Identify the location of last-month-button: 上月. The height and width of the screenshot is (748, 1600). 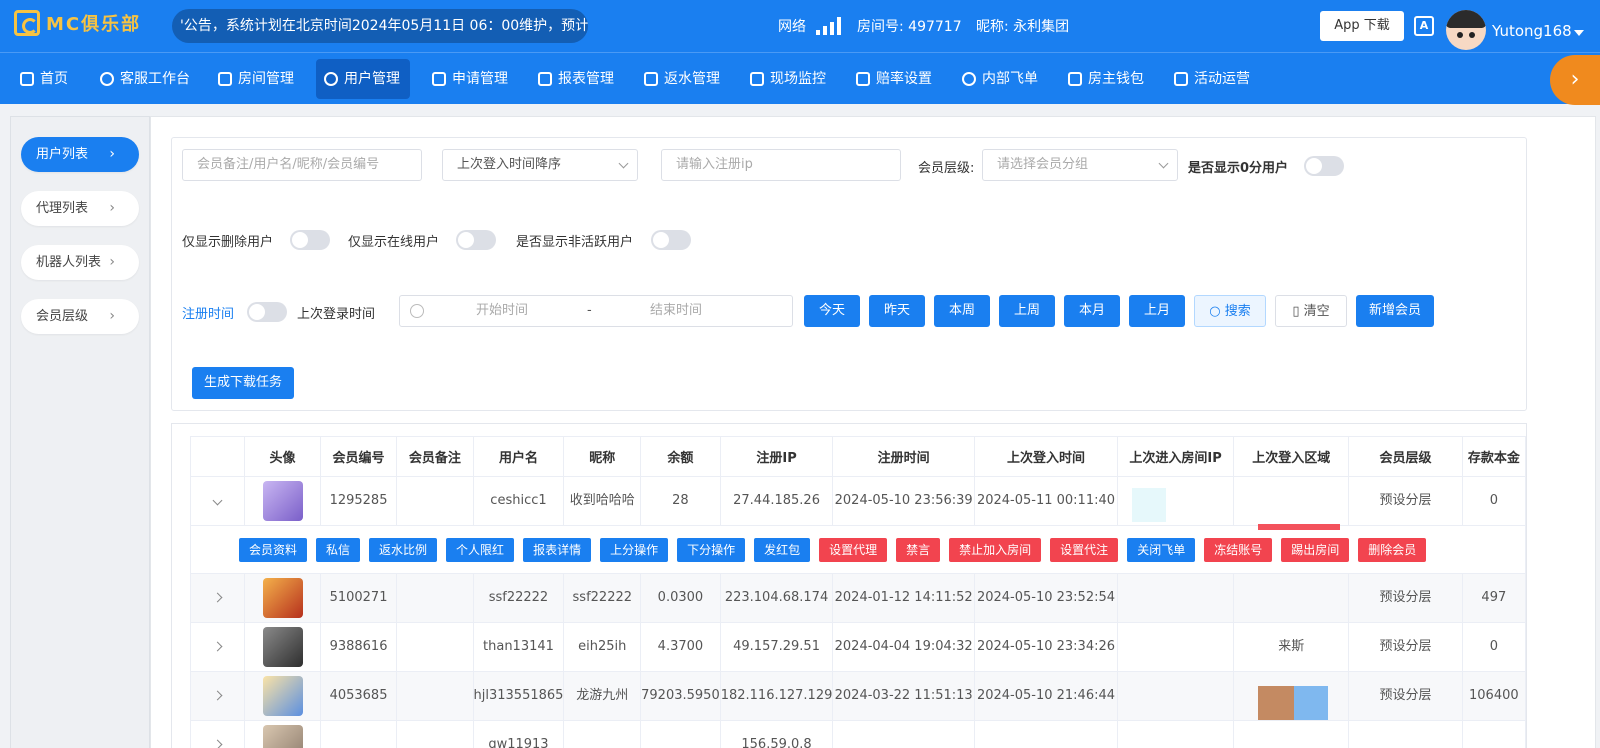
(1157, 311).